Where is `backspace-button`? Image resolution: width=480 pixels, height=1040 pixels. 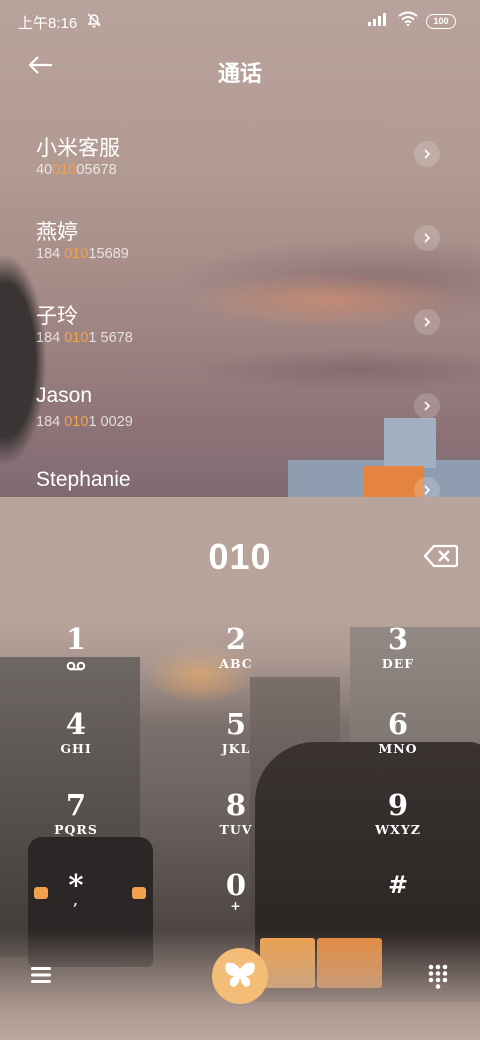 backspace-button is located at coordinates (441, 557).